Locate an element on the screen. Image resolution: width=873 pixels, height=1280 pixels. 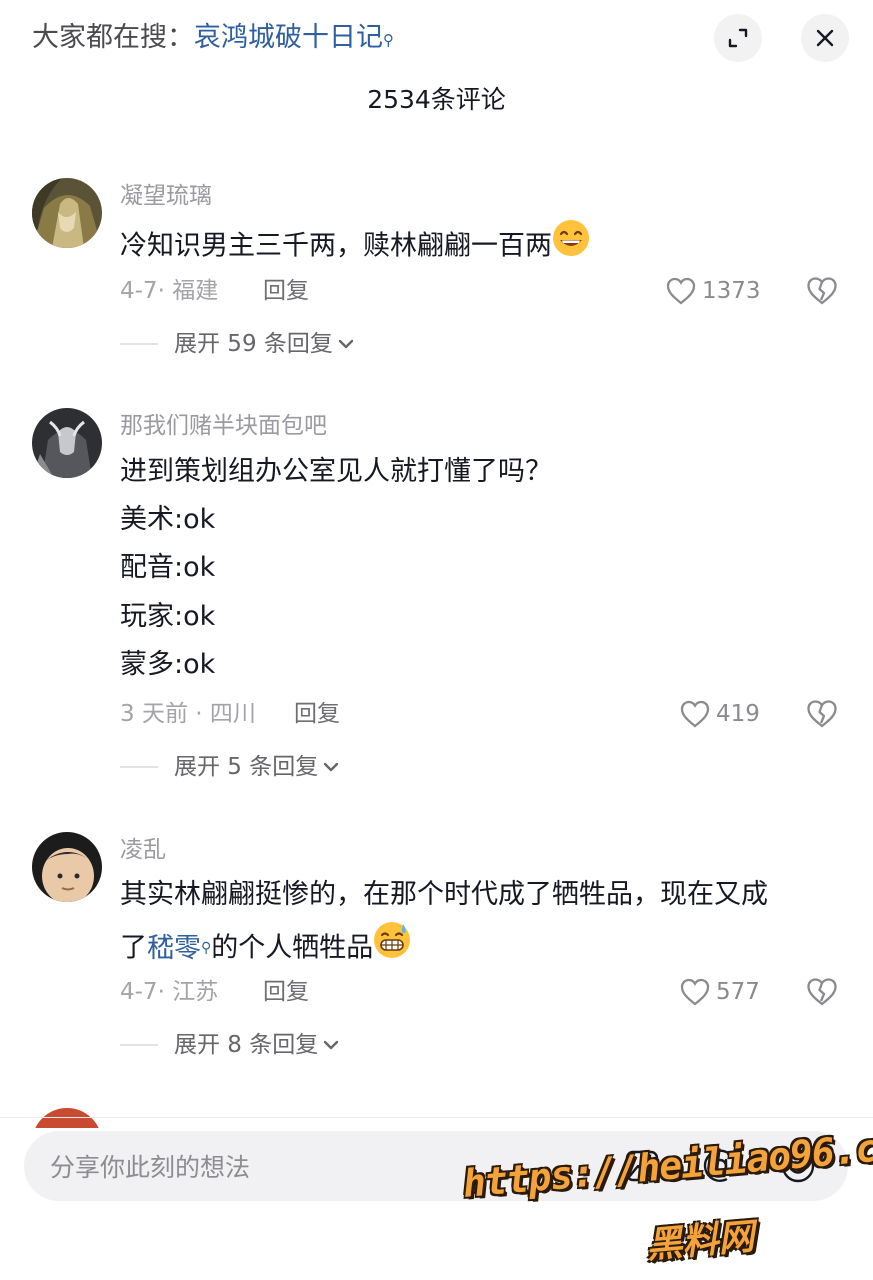
watermark-site-name: 黑料网 is located at coordinates (700, 1241).